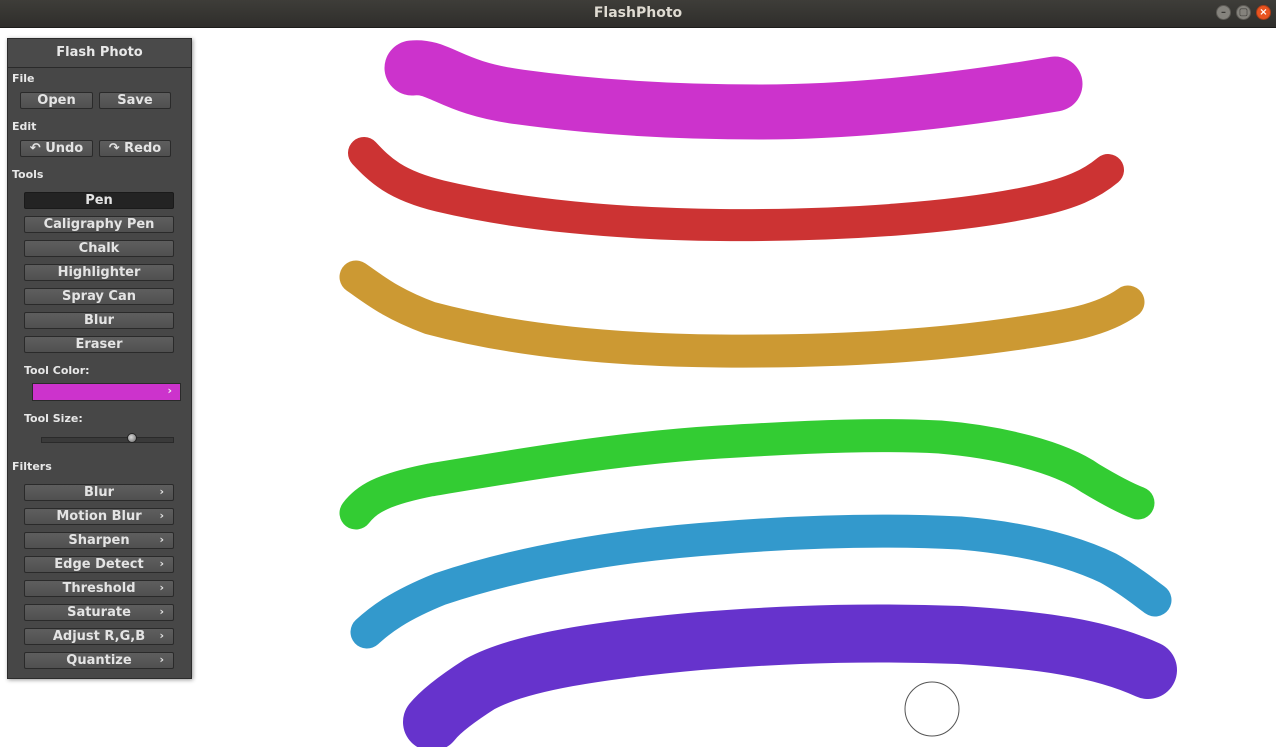 The height and width of the screenshot is (747, 1276). Describe the element at coordinates (1263, 12) in the screenshot. I see `close-button: ×` at that location.